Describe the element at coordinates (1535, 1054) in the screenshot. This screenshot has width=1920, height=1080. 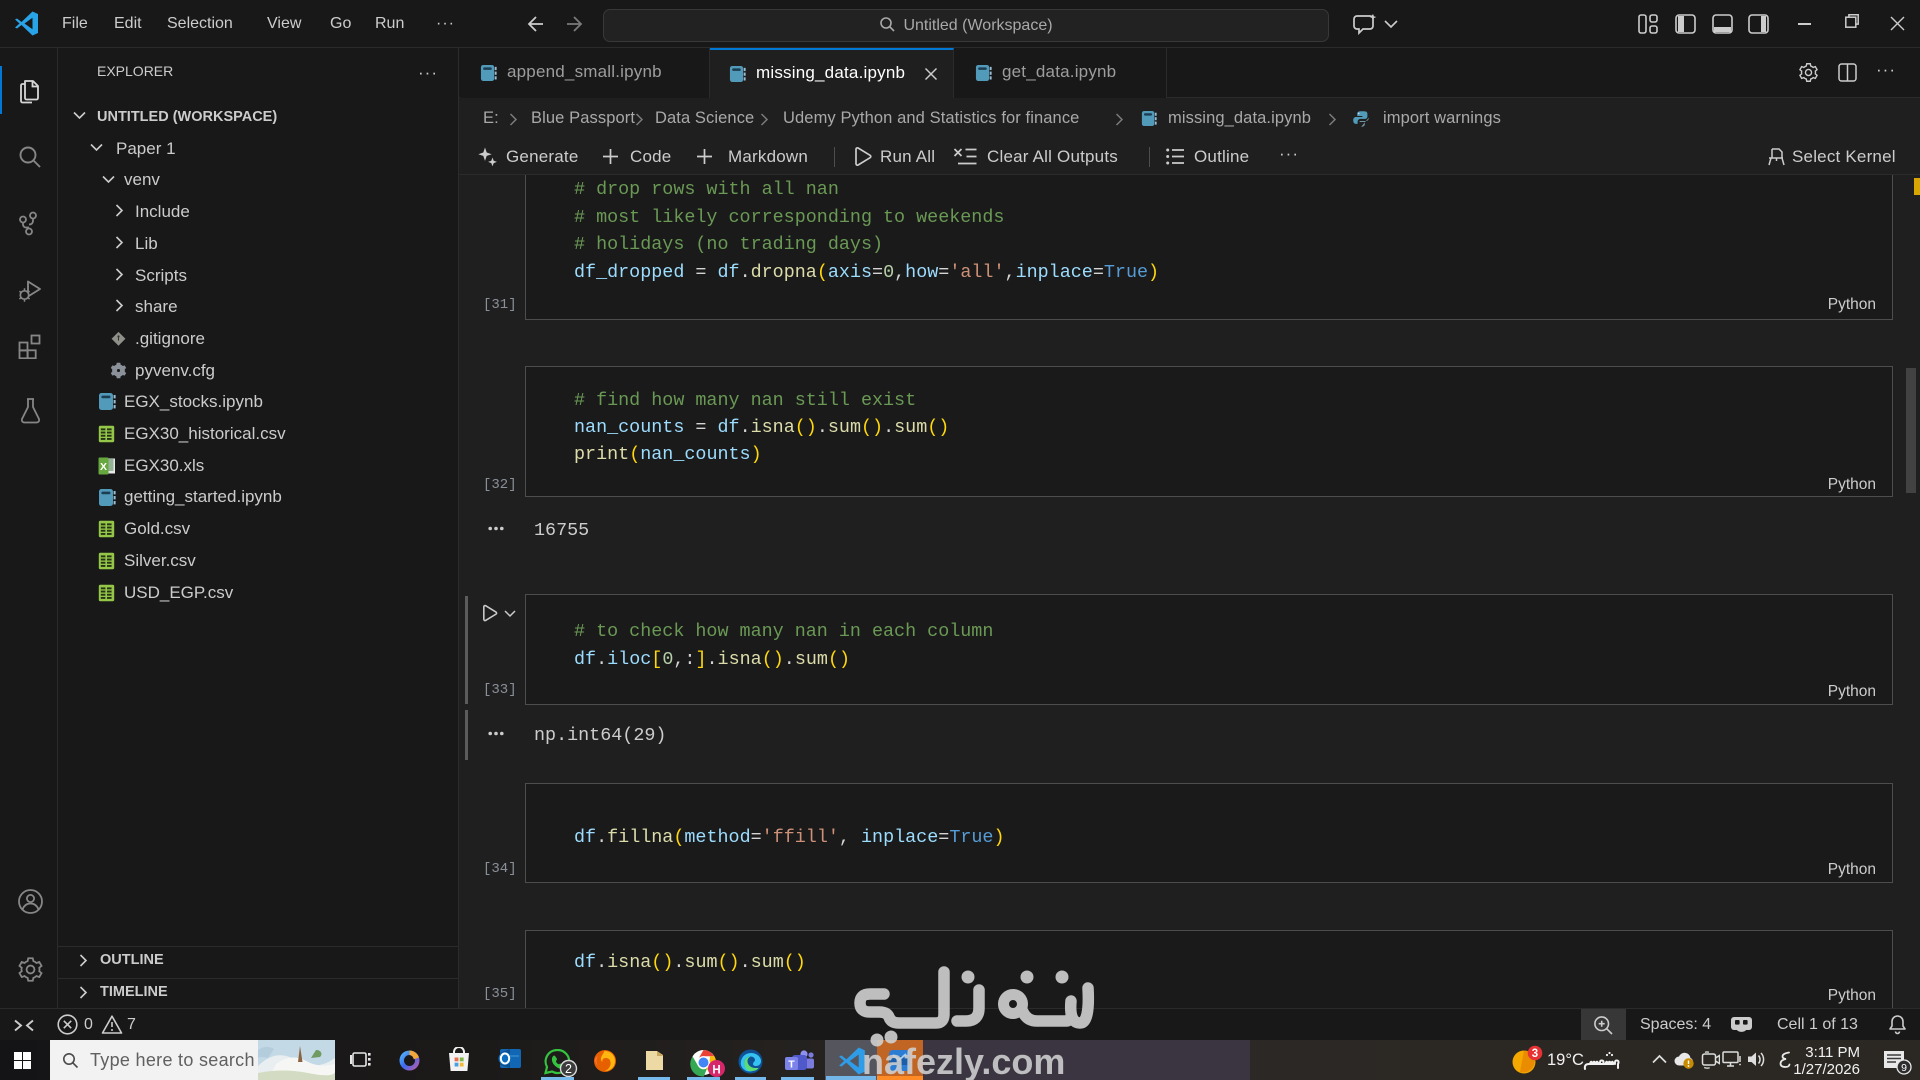
I see `svg-text: 3` at that location.